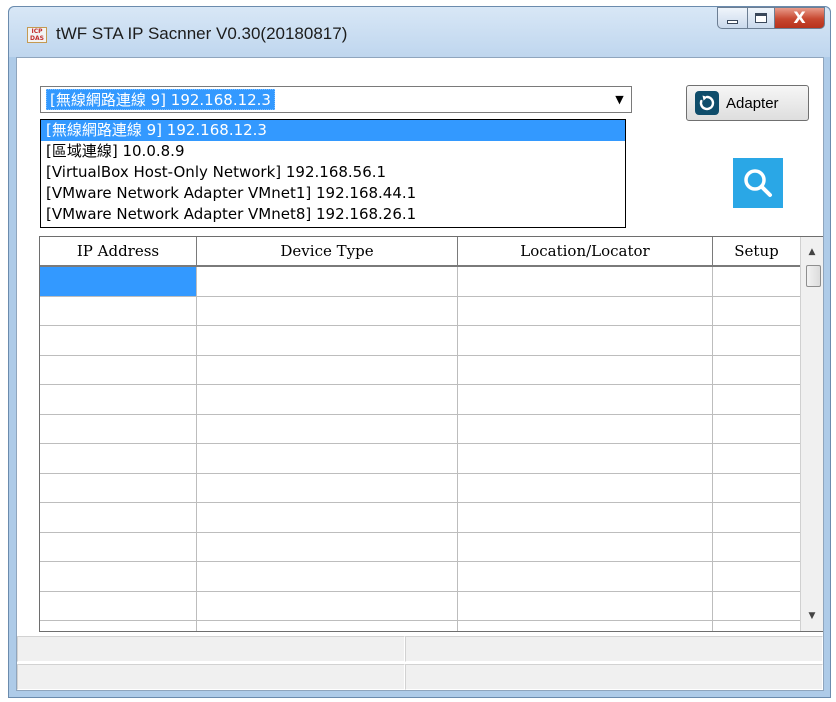 The width and height of the screenshot is (836, 702). Describe the element at coordinates (812, 616) in the screenshot. I see `scroll-down-icon: ▼` at that location.